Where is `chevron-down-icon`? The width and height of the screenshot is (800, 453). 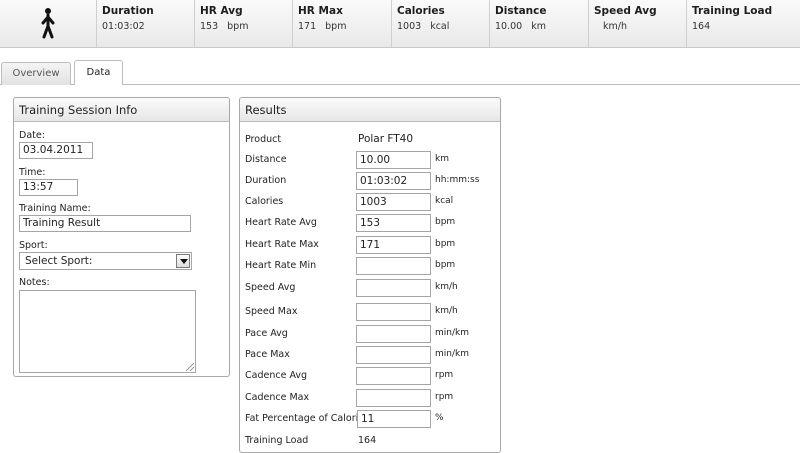
chevron-down-icon is located at coordinates (183, 261).